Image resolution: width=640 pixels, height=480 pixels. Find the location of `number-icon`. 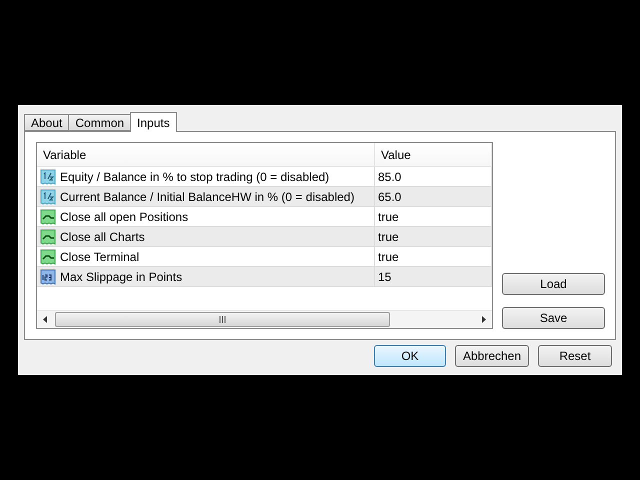

number-icon is located at coordinates (48, 276).